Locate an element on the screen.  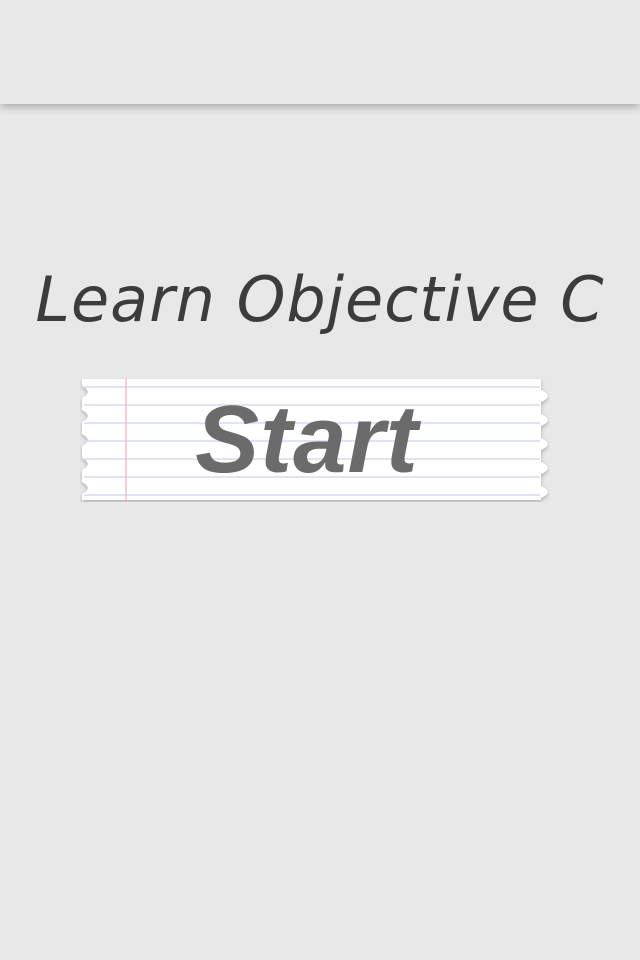
top-app-bar is located at coordinates (320, 52).